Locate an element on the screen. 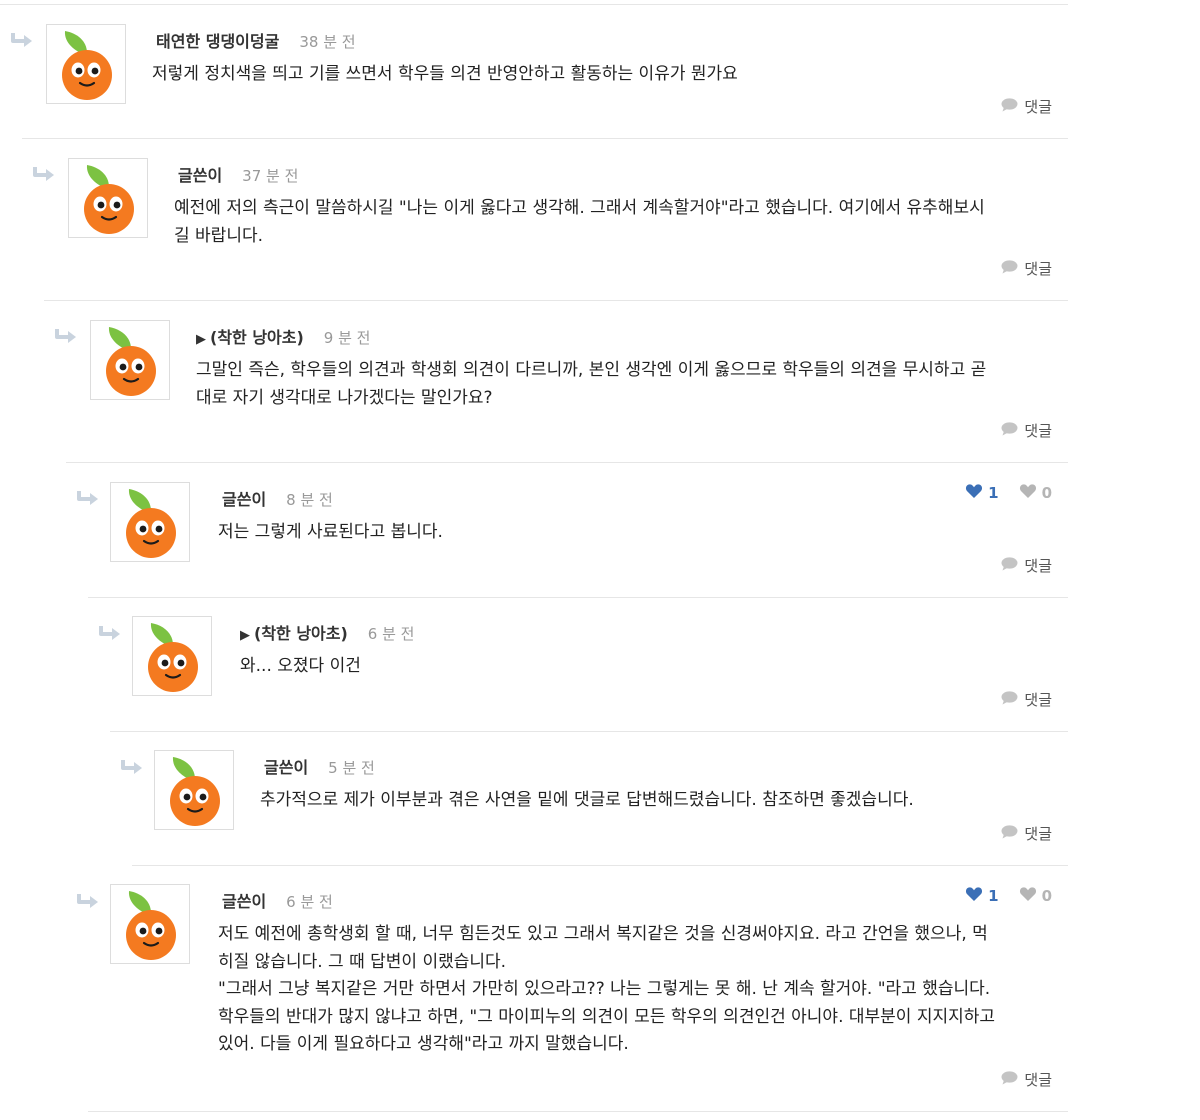 Image resolution: width=1200 pixels, height=1120 pixels. comment-time: 5 분 전 is located at coordinates (351, 768).